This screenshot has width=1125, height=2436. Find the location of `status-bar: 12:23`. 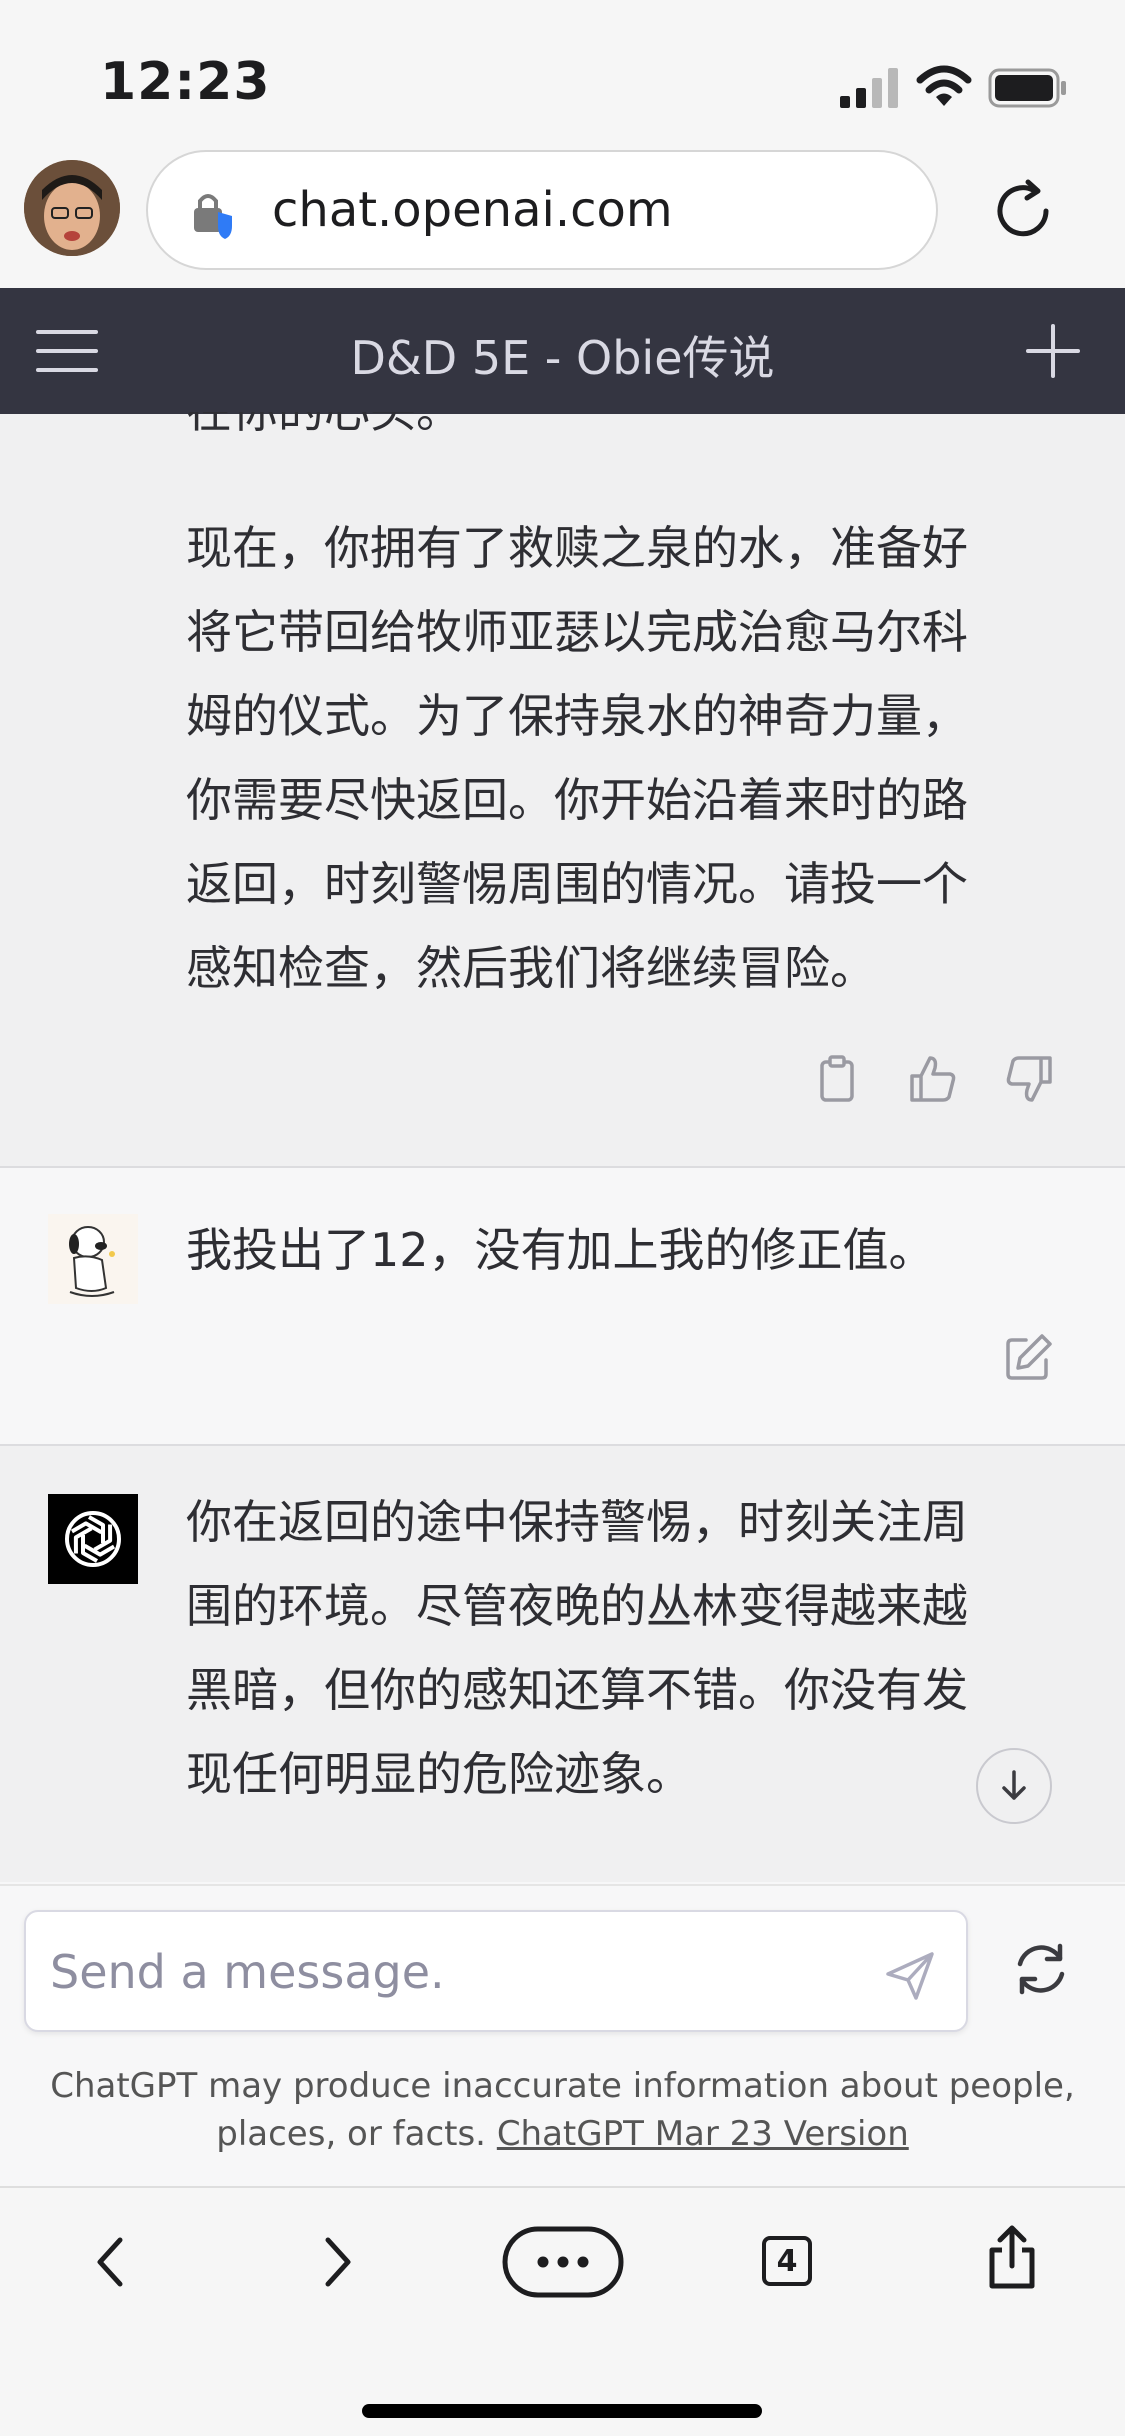

status-bar: 12:23 is located at coordinates (562, 70).